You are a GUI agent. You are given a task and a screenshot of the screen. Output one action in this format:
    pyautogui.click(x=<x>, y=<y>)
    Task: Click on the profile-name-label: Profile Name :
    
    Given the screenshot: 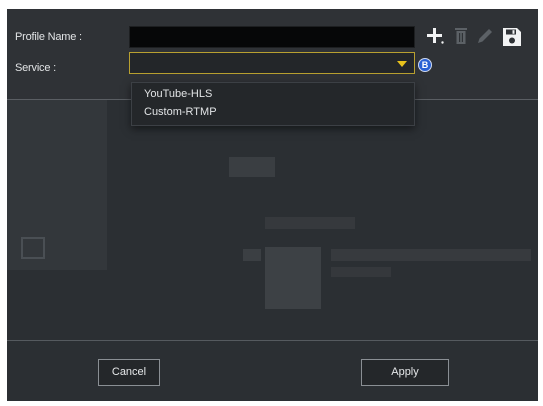 What is the action you would take?
    pyautogui.click(x=48, y=37)
    